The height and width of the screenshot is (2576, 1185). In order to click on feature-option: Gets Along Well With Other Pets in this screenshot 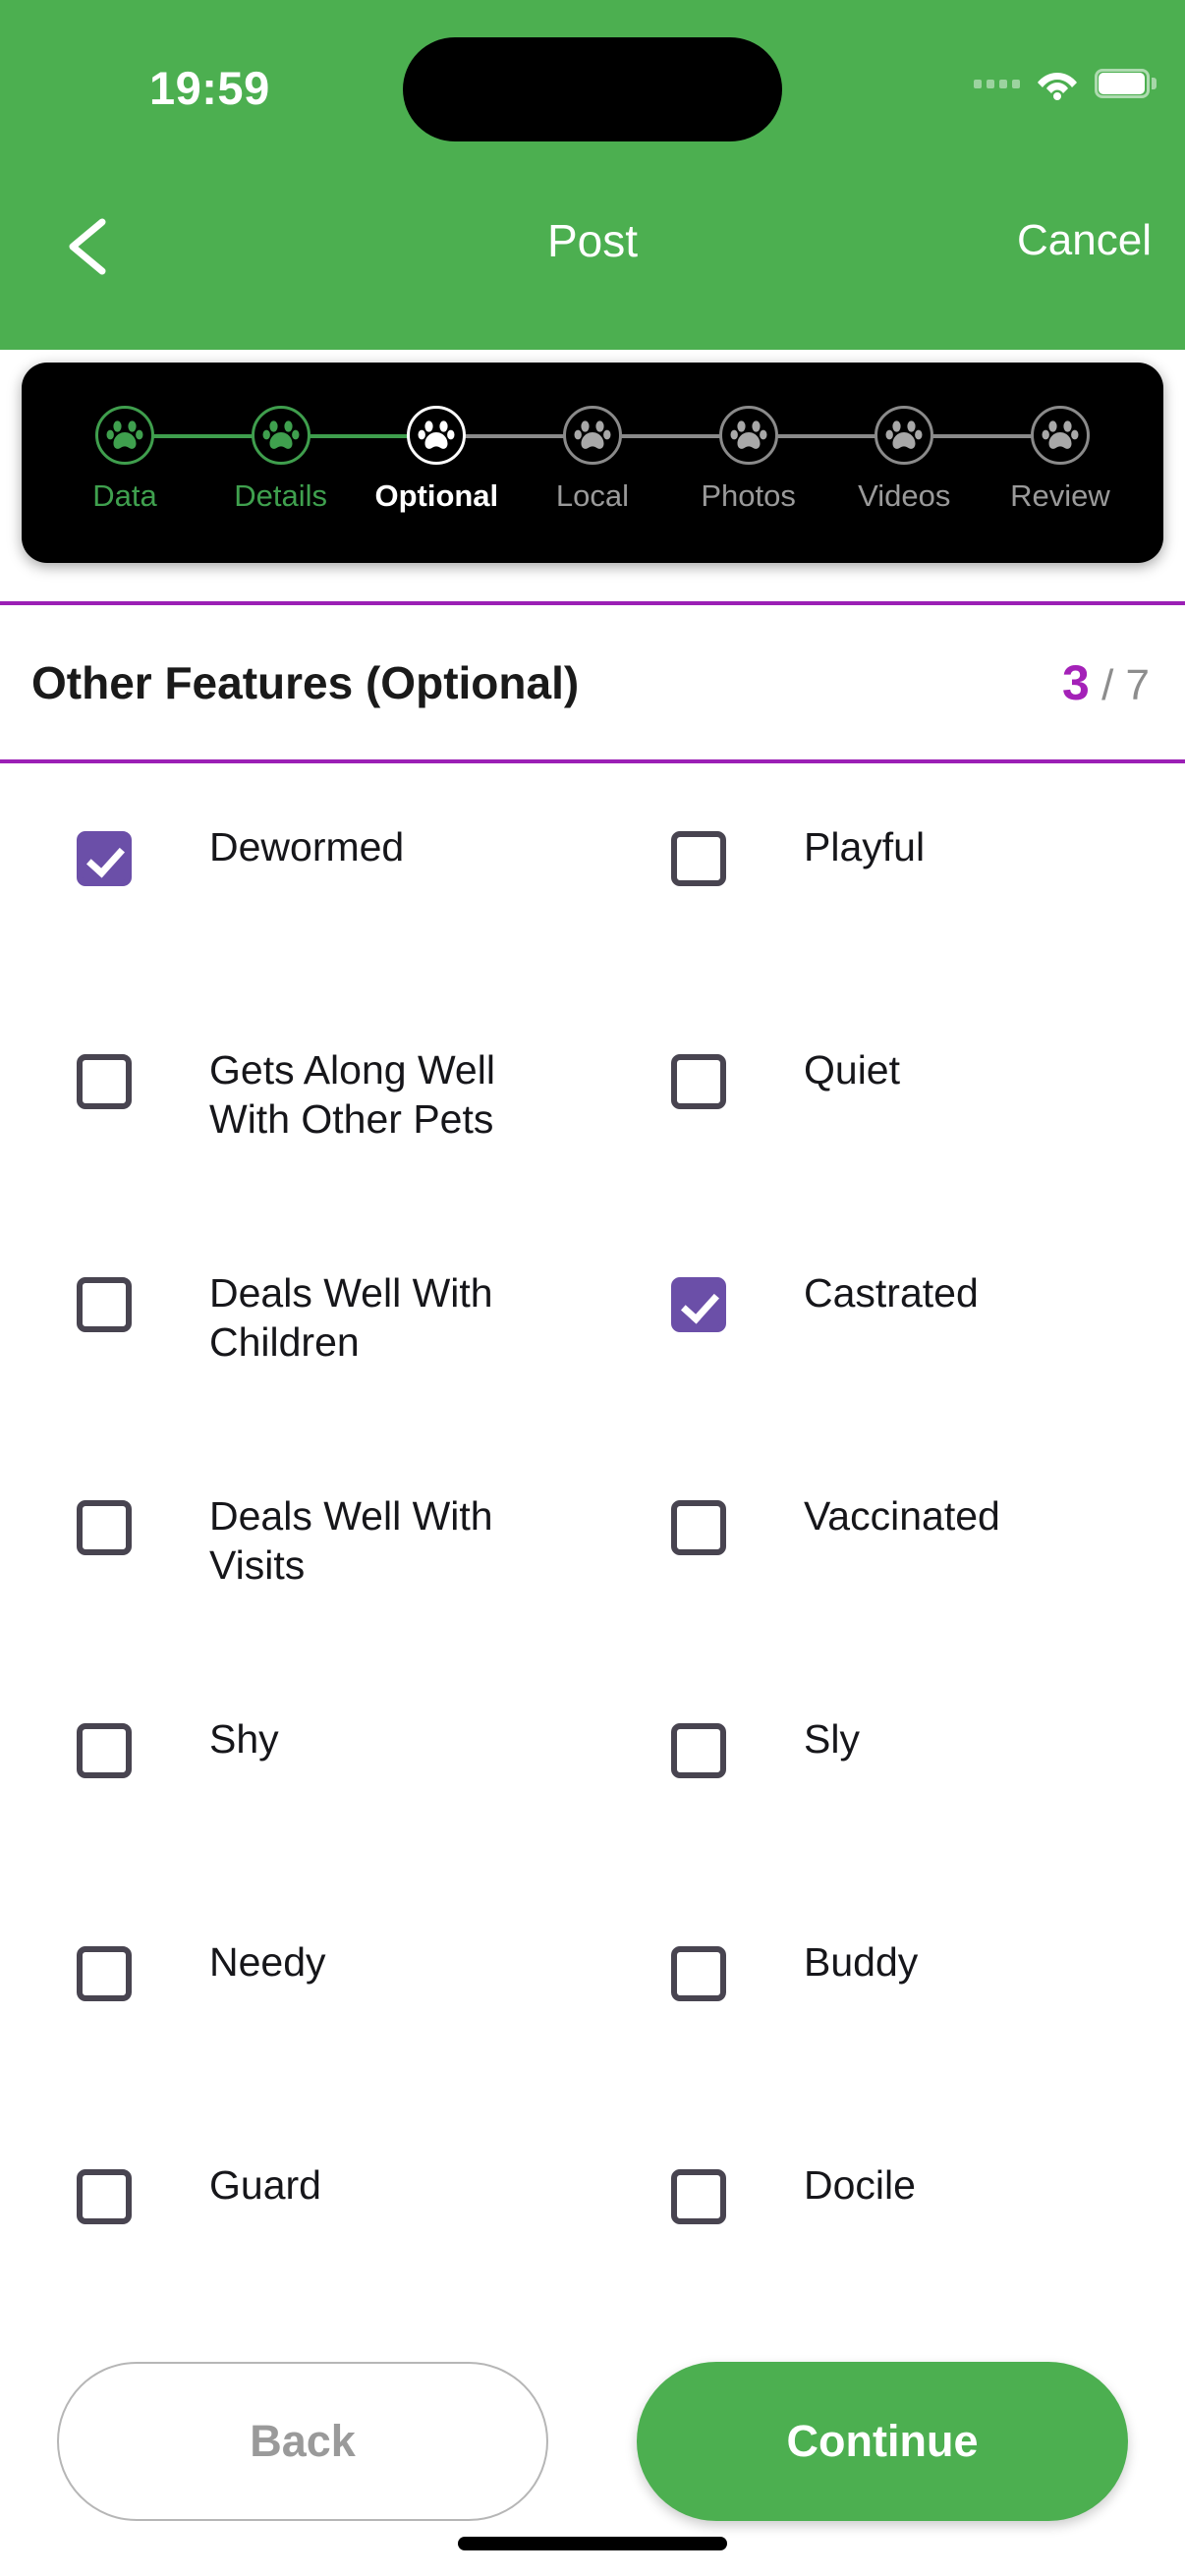, I will do `click(322, 1110)`.